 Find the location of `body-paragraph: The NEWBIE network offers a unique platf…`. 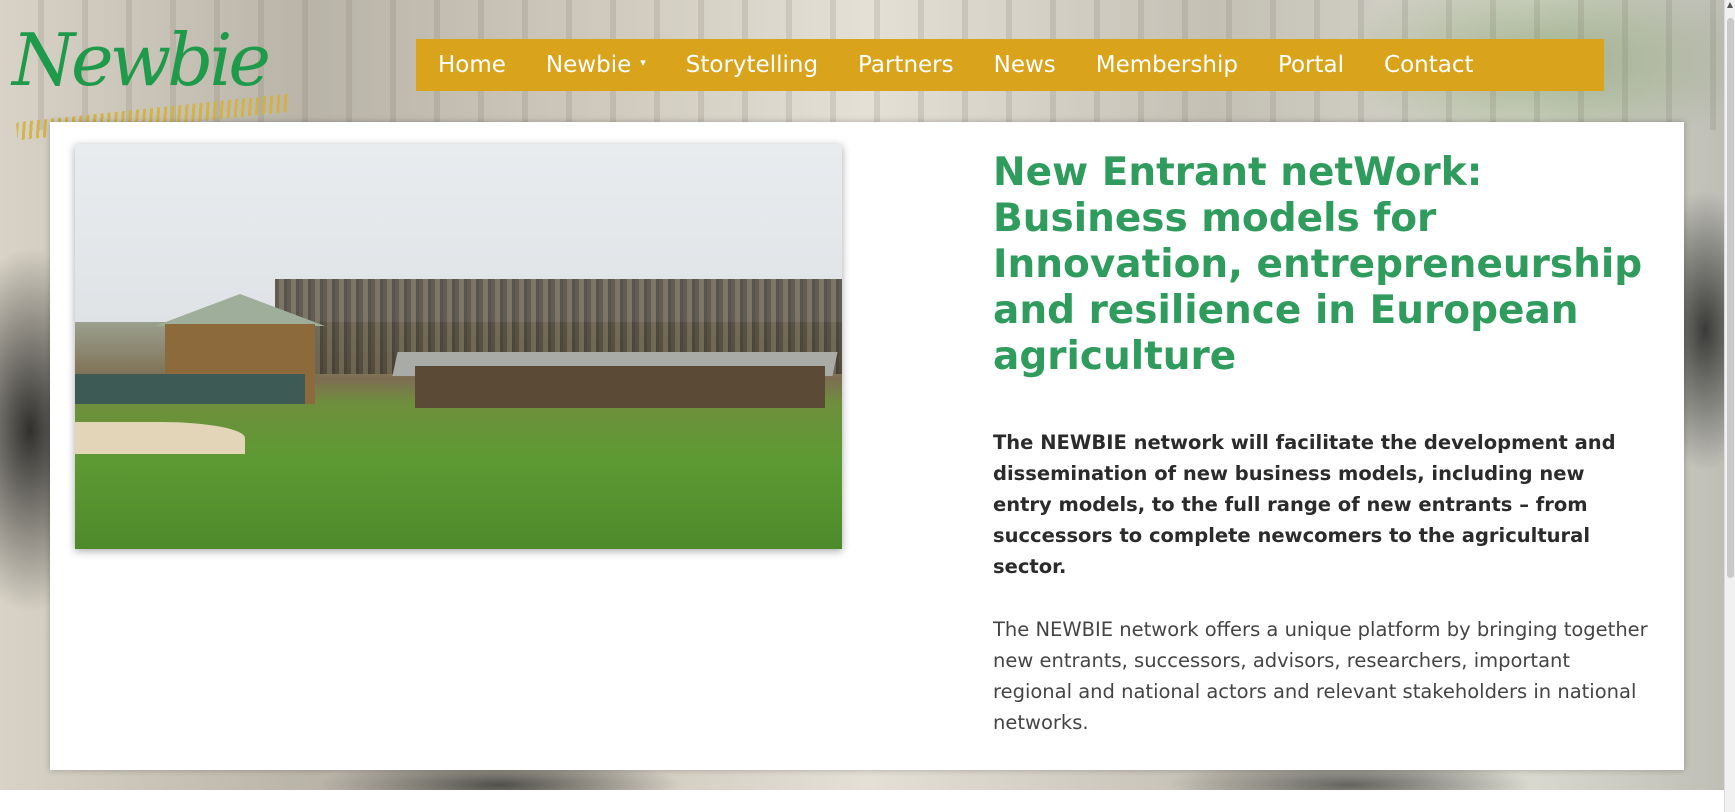

body-paragraph: The NEWBIE network offers a unique platf… is located at coordinates (1320, 676).